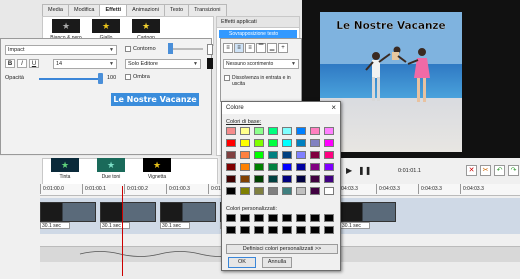 The width and height of the screenshot is (520, 279). Describe the element at coordinates (84, 10) in the screenshot. I see `tab-modifica: Modifica` at that location.